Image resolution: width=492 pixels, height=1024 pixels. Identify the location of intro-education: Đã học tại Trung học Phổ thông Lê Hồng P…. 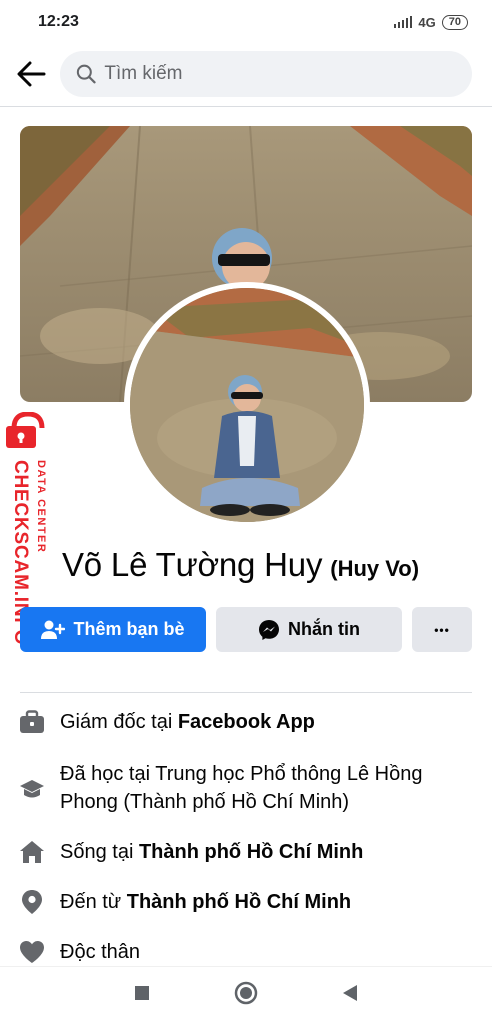
(246, 788).